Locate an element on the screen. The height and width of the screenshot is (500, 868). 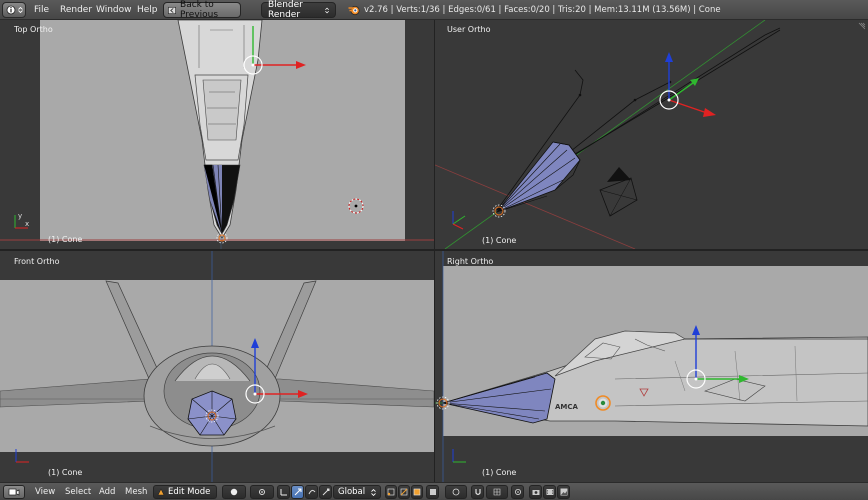
manipulator-icon is located at coordinates (283, 492).